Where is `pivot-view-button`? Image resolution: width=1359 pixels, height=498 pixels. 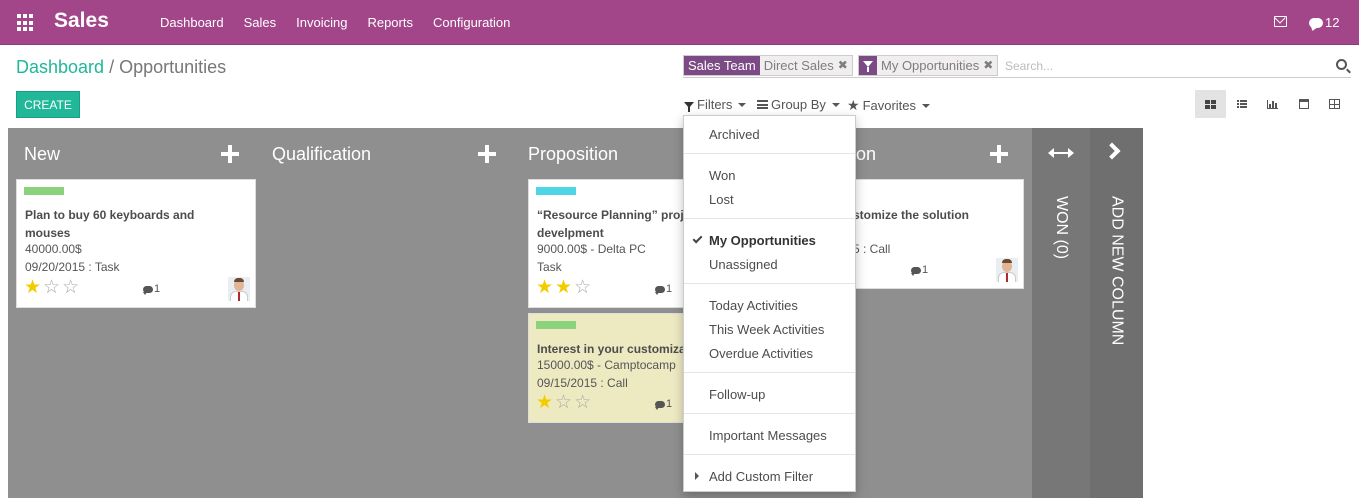
pivot-view-button is located at coordinates (1334, 104).